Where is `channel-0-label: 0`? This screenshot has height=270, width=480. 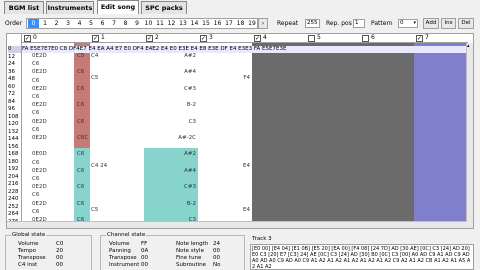 channel-0-label: 0 is located at coordinates (35, 37).